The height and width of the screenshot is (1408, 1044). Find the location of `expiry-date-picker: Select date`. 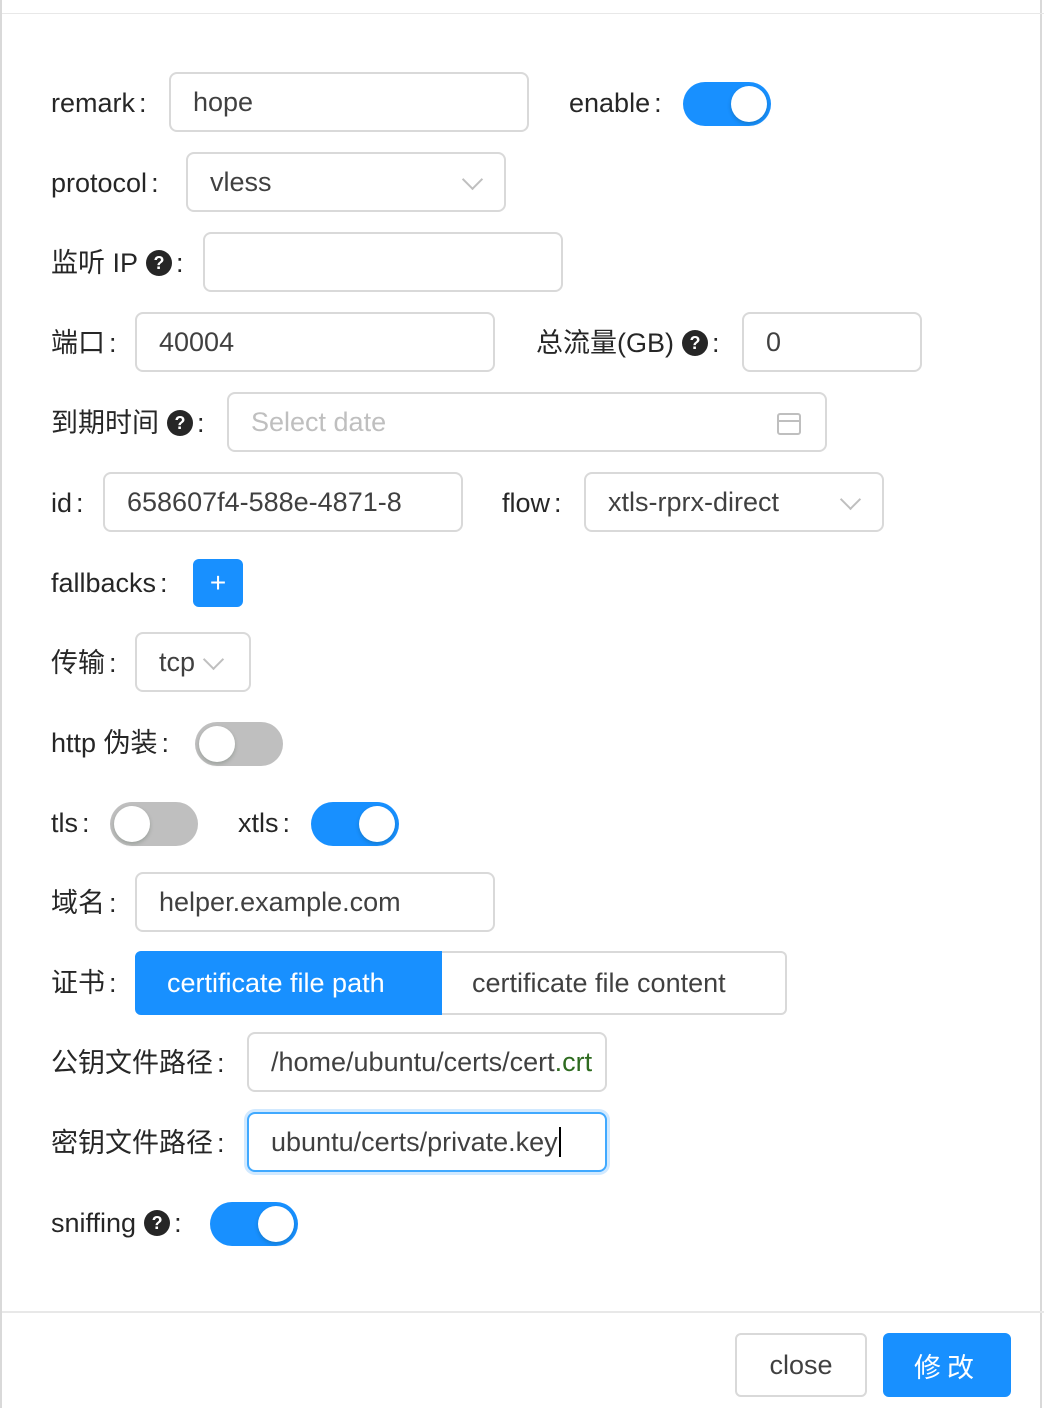

expiry-date-picker: Select date is located at coordinates (527, 422).